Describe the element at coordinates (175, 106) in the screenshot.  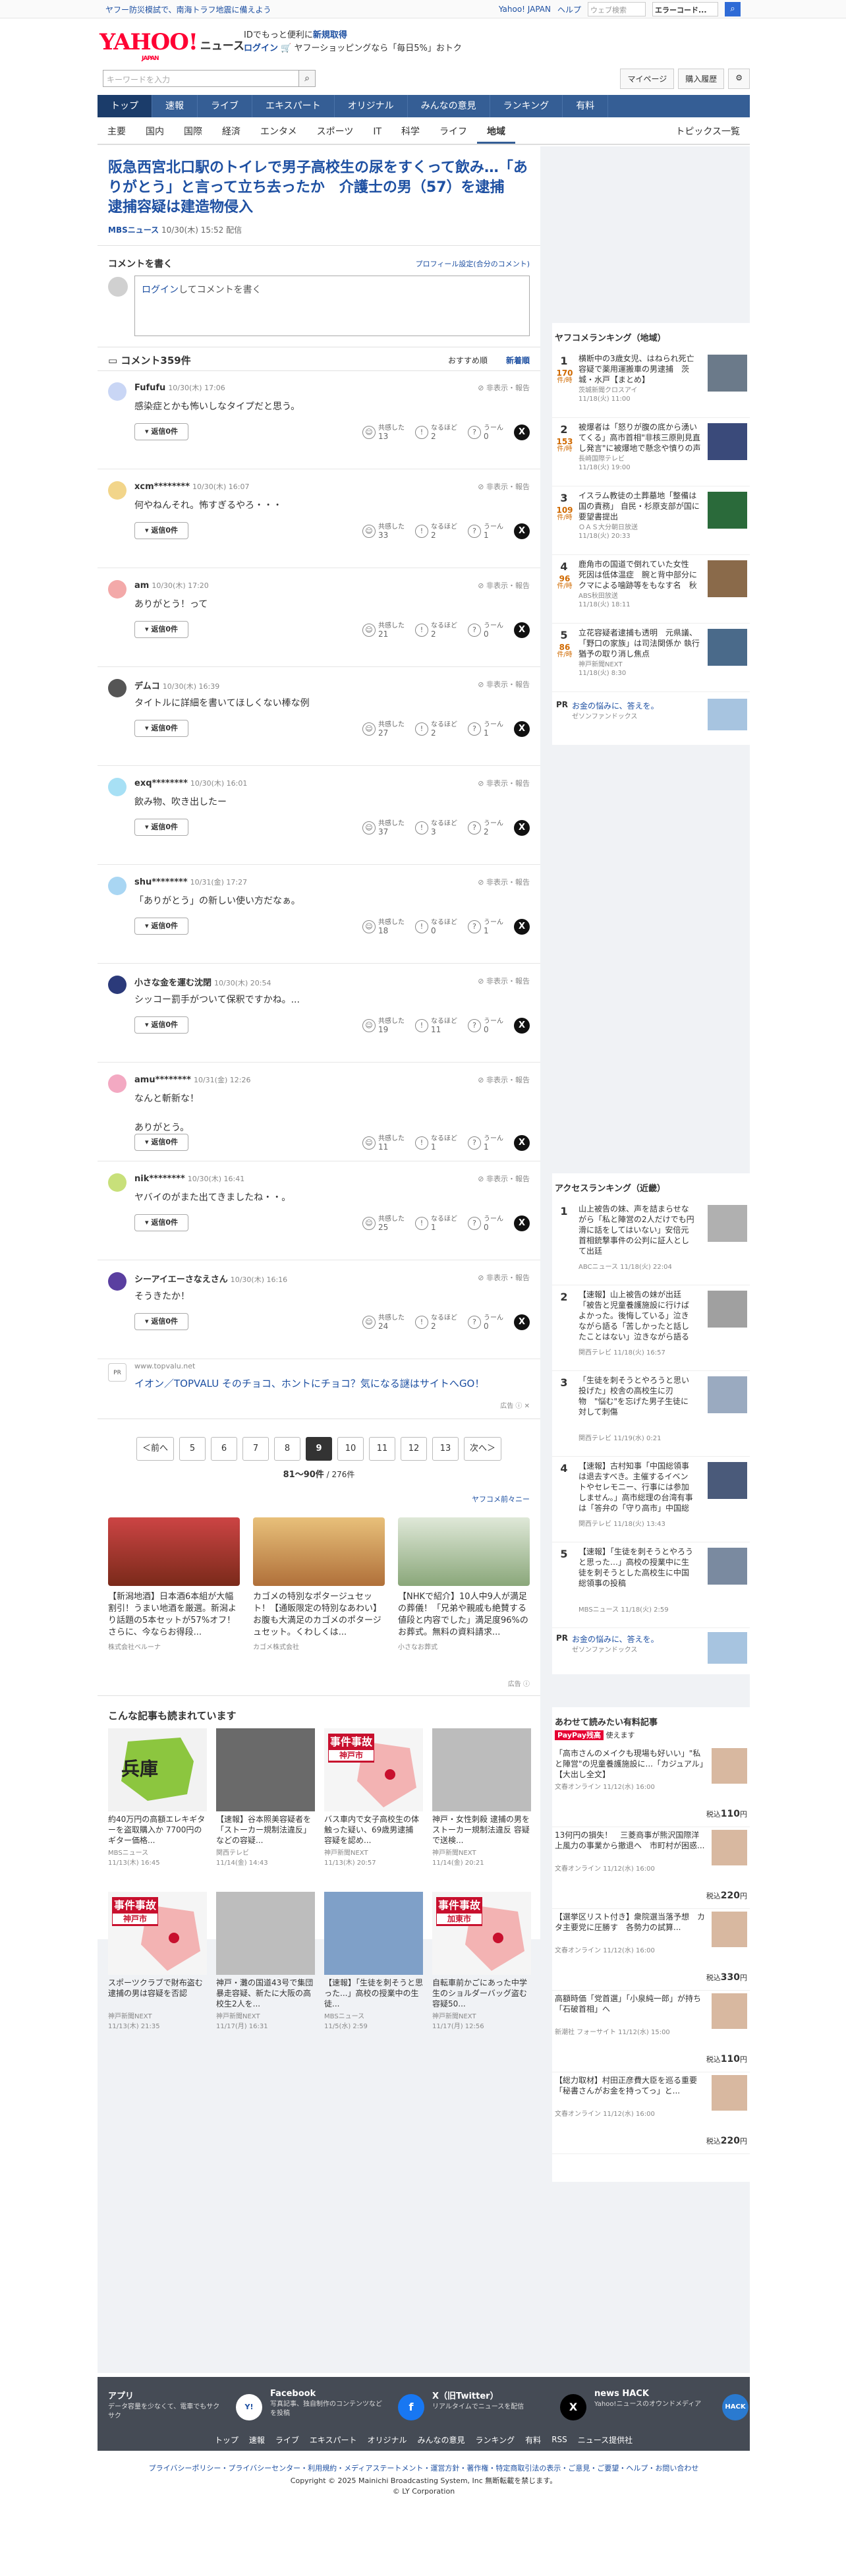
I see `gnav-breaking: 速報` at that location.